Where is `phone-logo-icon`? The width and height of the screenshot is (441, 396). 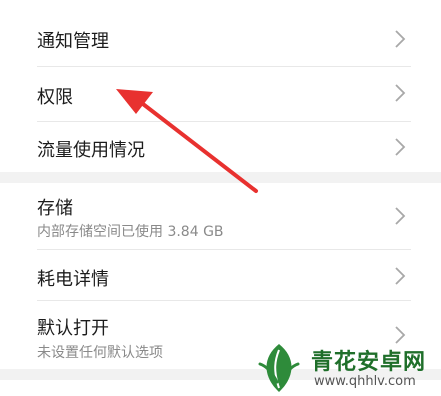 phone-logo-icon is located at coordinates (279, 368).